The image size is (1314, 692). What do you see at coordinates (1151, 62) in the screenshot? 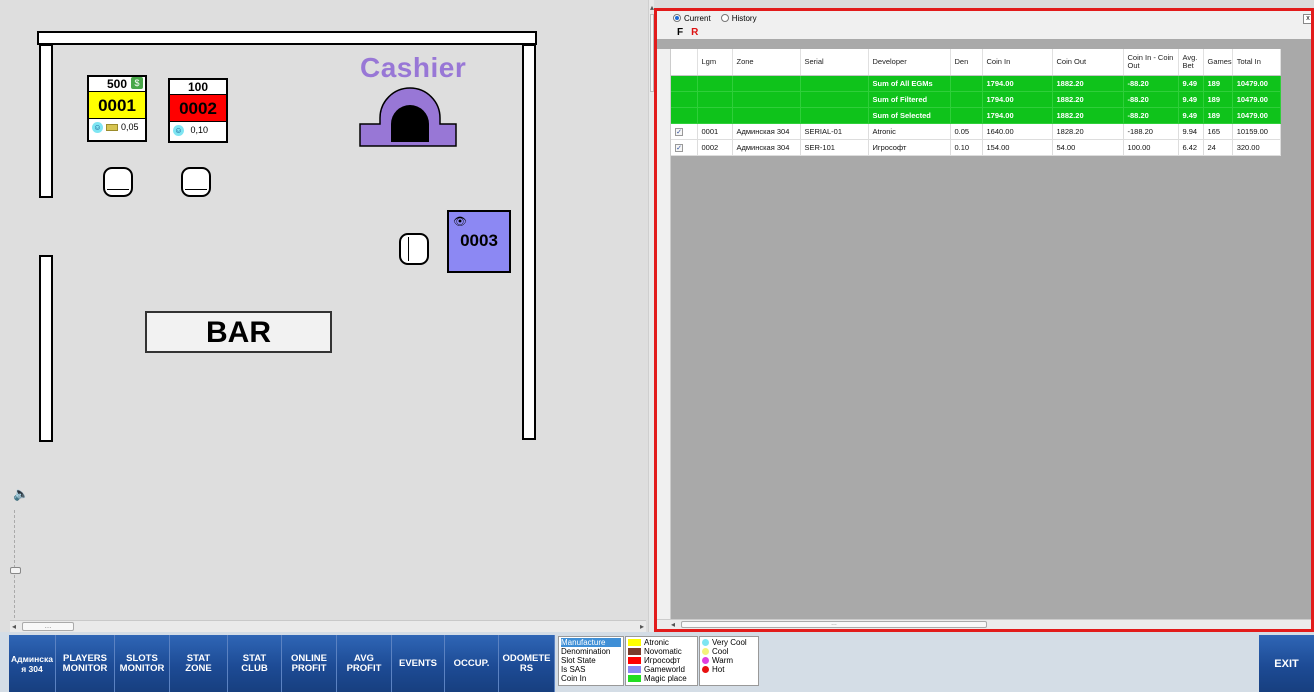
I see `column-header: Coin In - Coin Out` at bounding box center [1151, 62].